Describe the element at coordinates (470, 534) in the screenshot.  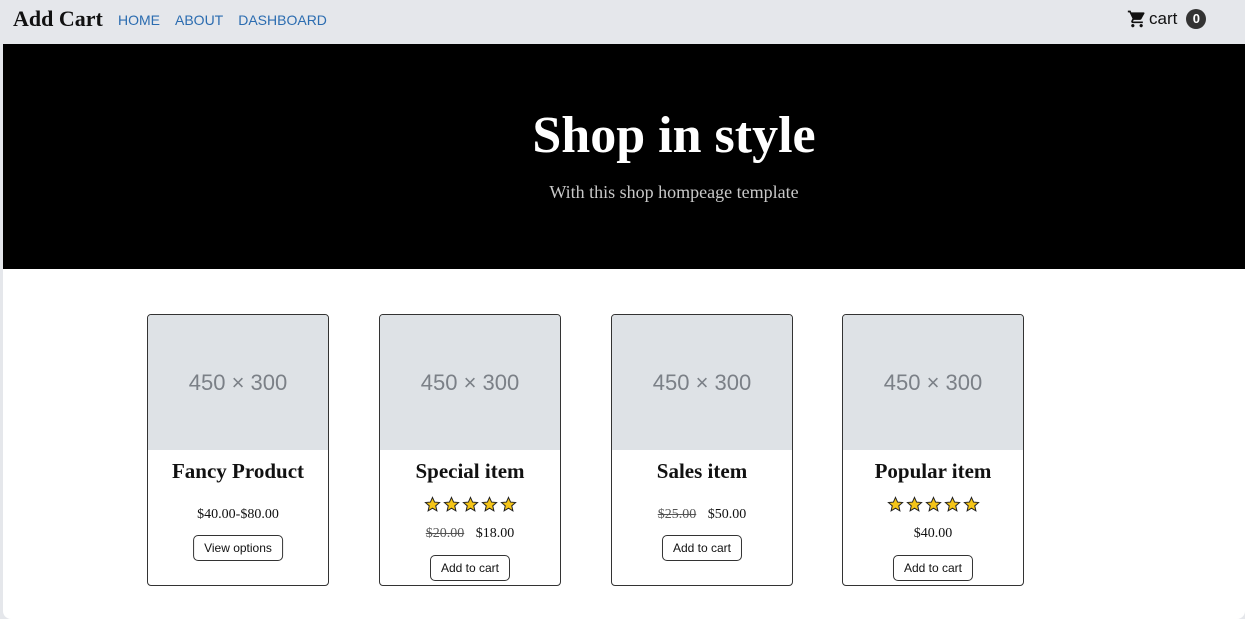
I see `product-price-row: $20.00 $18.00` at that location.